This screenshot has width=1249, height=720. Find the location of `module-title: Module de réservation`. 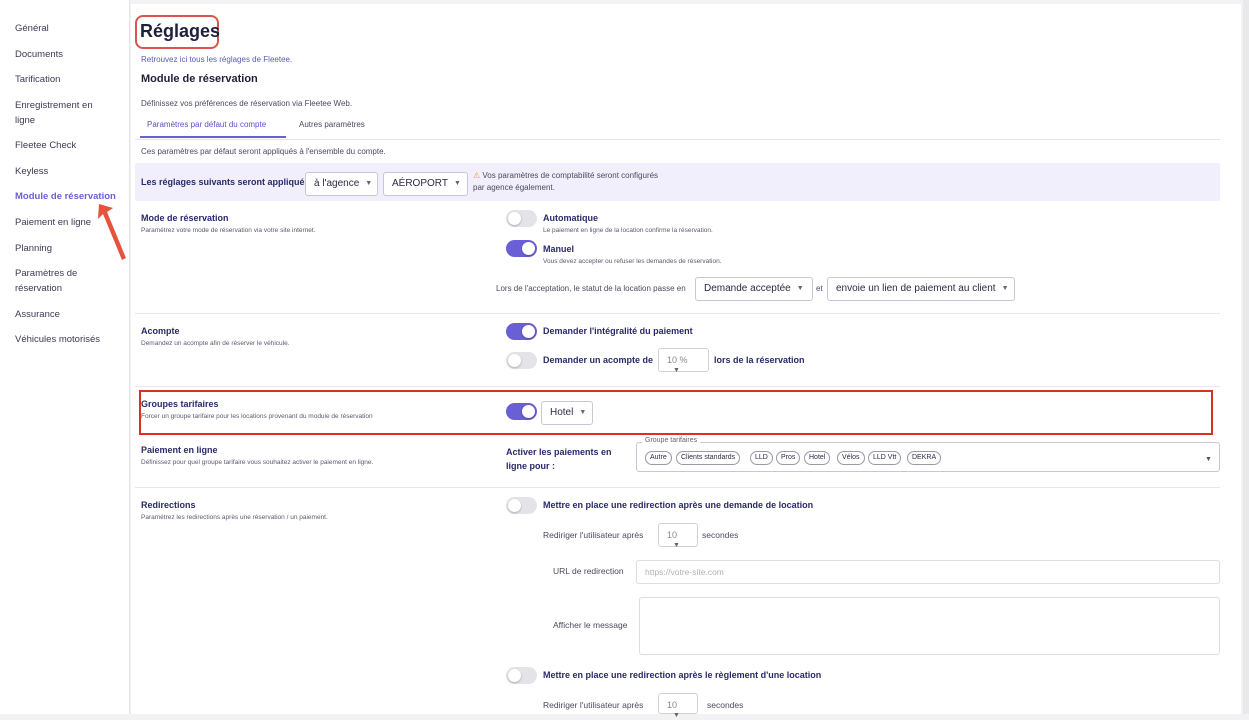

module-title: Module de réservation is located at coordinates (199, 79).